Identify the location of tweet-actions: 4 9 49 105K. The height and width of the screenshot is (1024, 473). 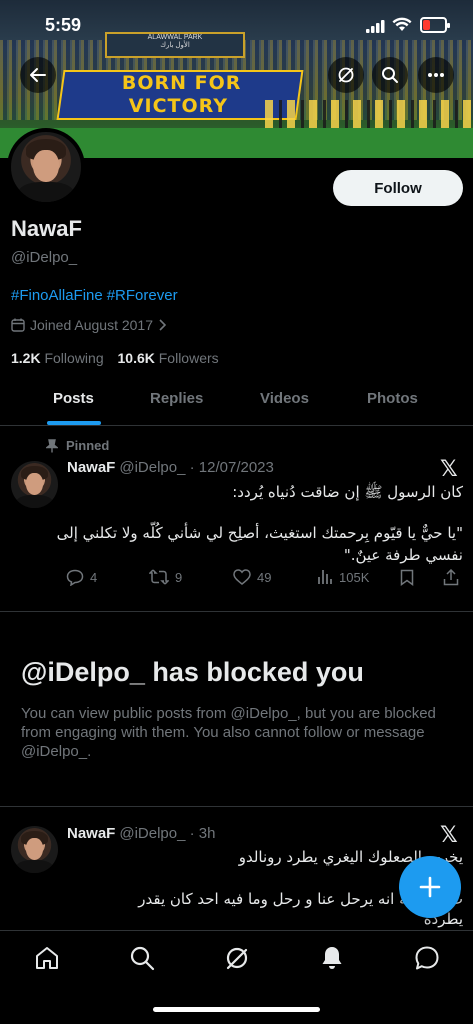
(266, 579).